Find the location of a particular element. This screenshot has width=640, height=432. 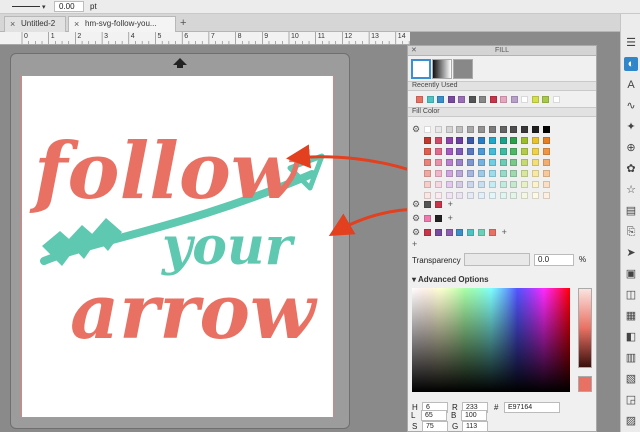

hex-input: E97164 is located at coordinates (532, 407).